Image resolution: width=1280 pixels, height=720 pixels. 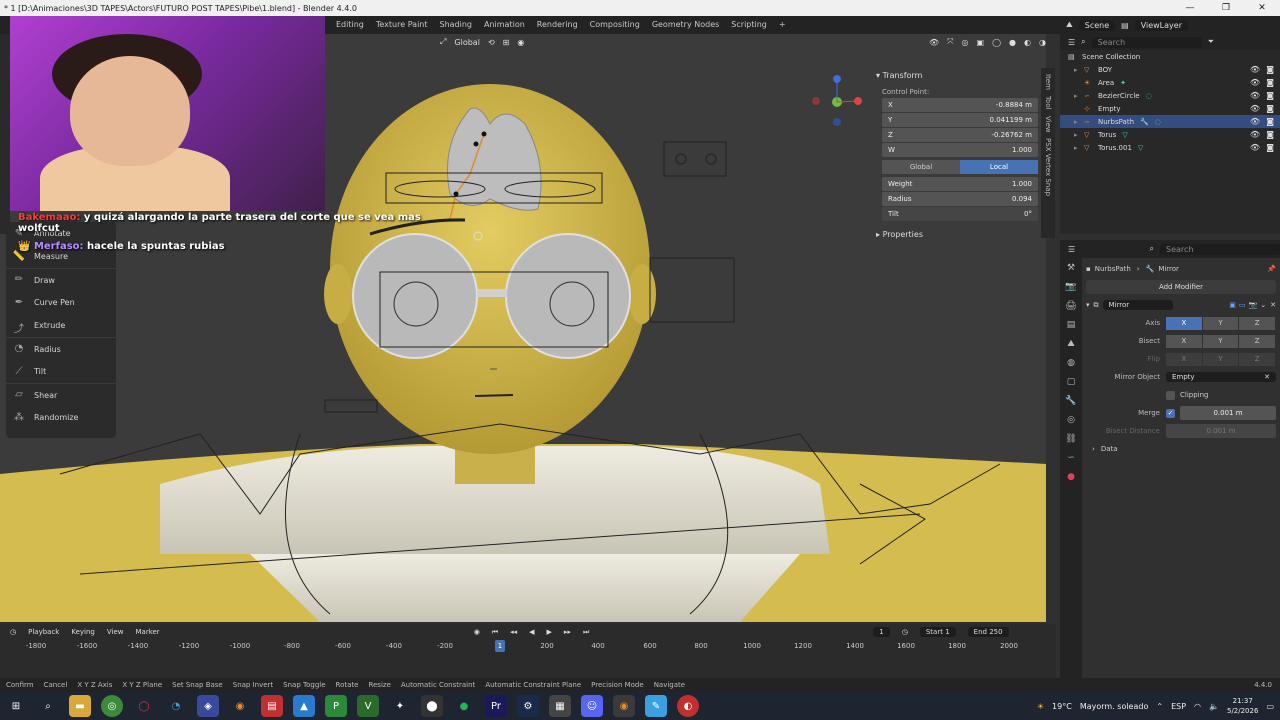 What do you see at coordinates (1071, 42) in the screenshot?
I see `outliner-editor-icon: ☰` at bounding box center [1071, 42].